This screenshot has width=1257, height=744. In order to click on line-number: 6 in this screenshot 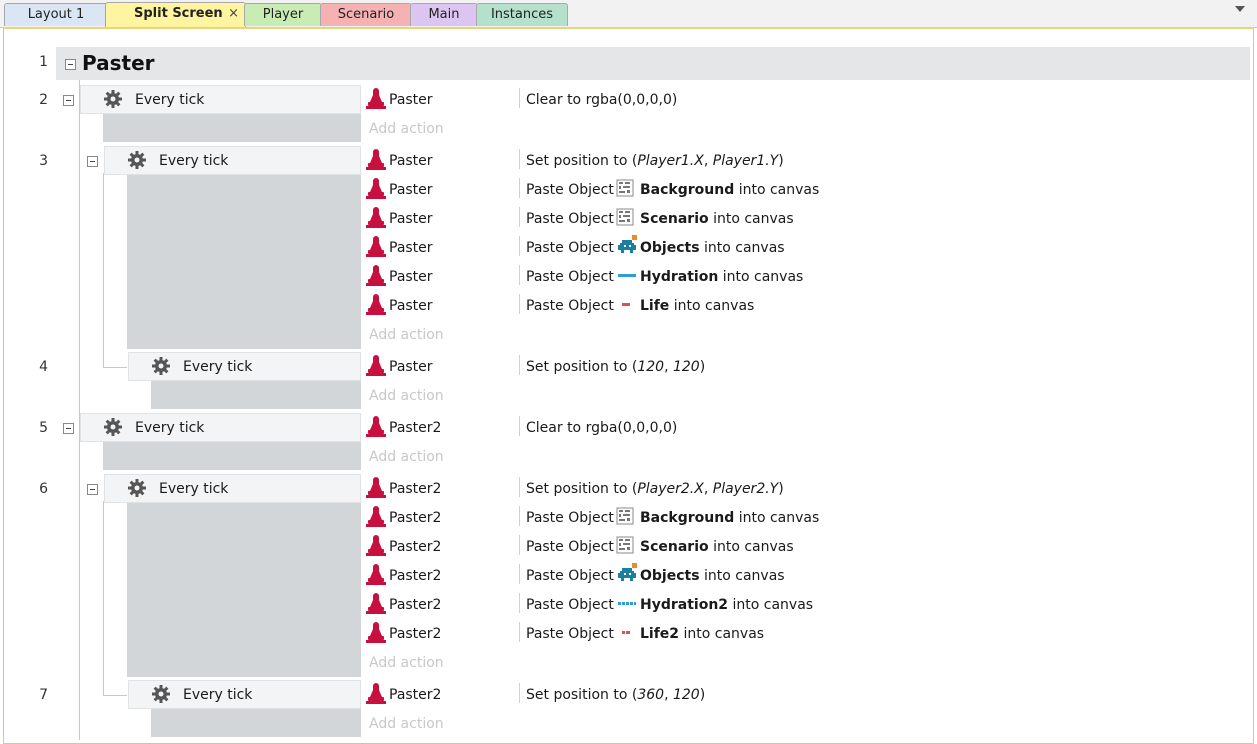, I will do `click(43, 489)`.